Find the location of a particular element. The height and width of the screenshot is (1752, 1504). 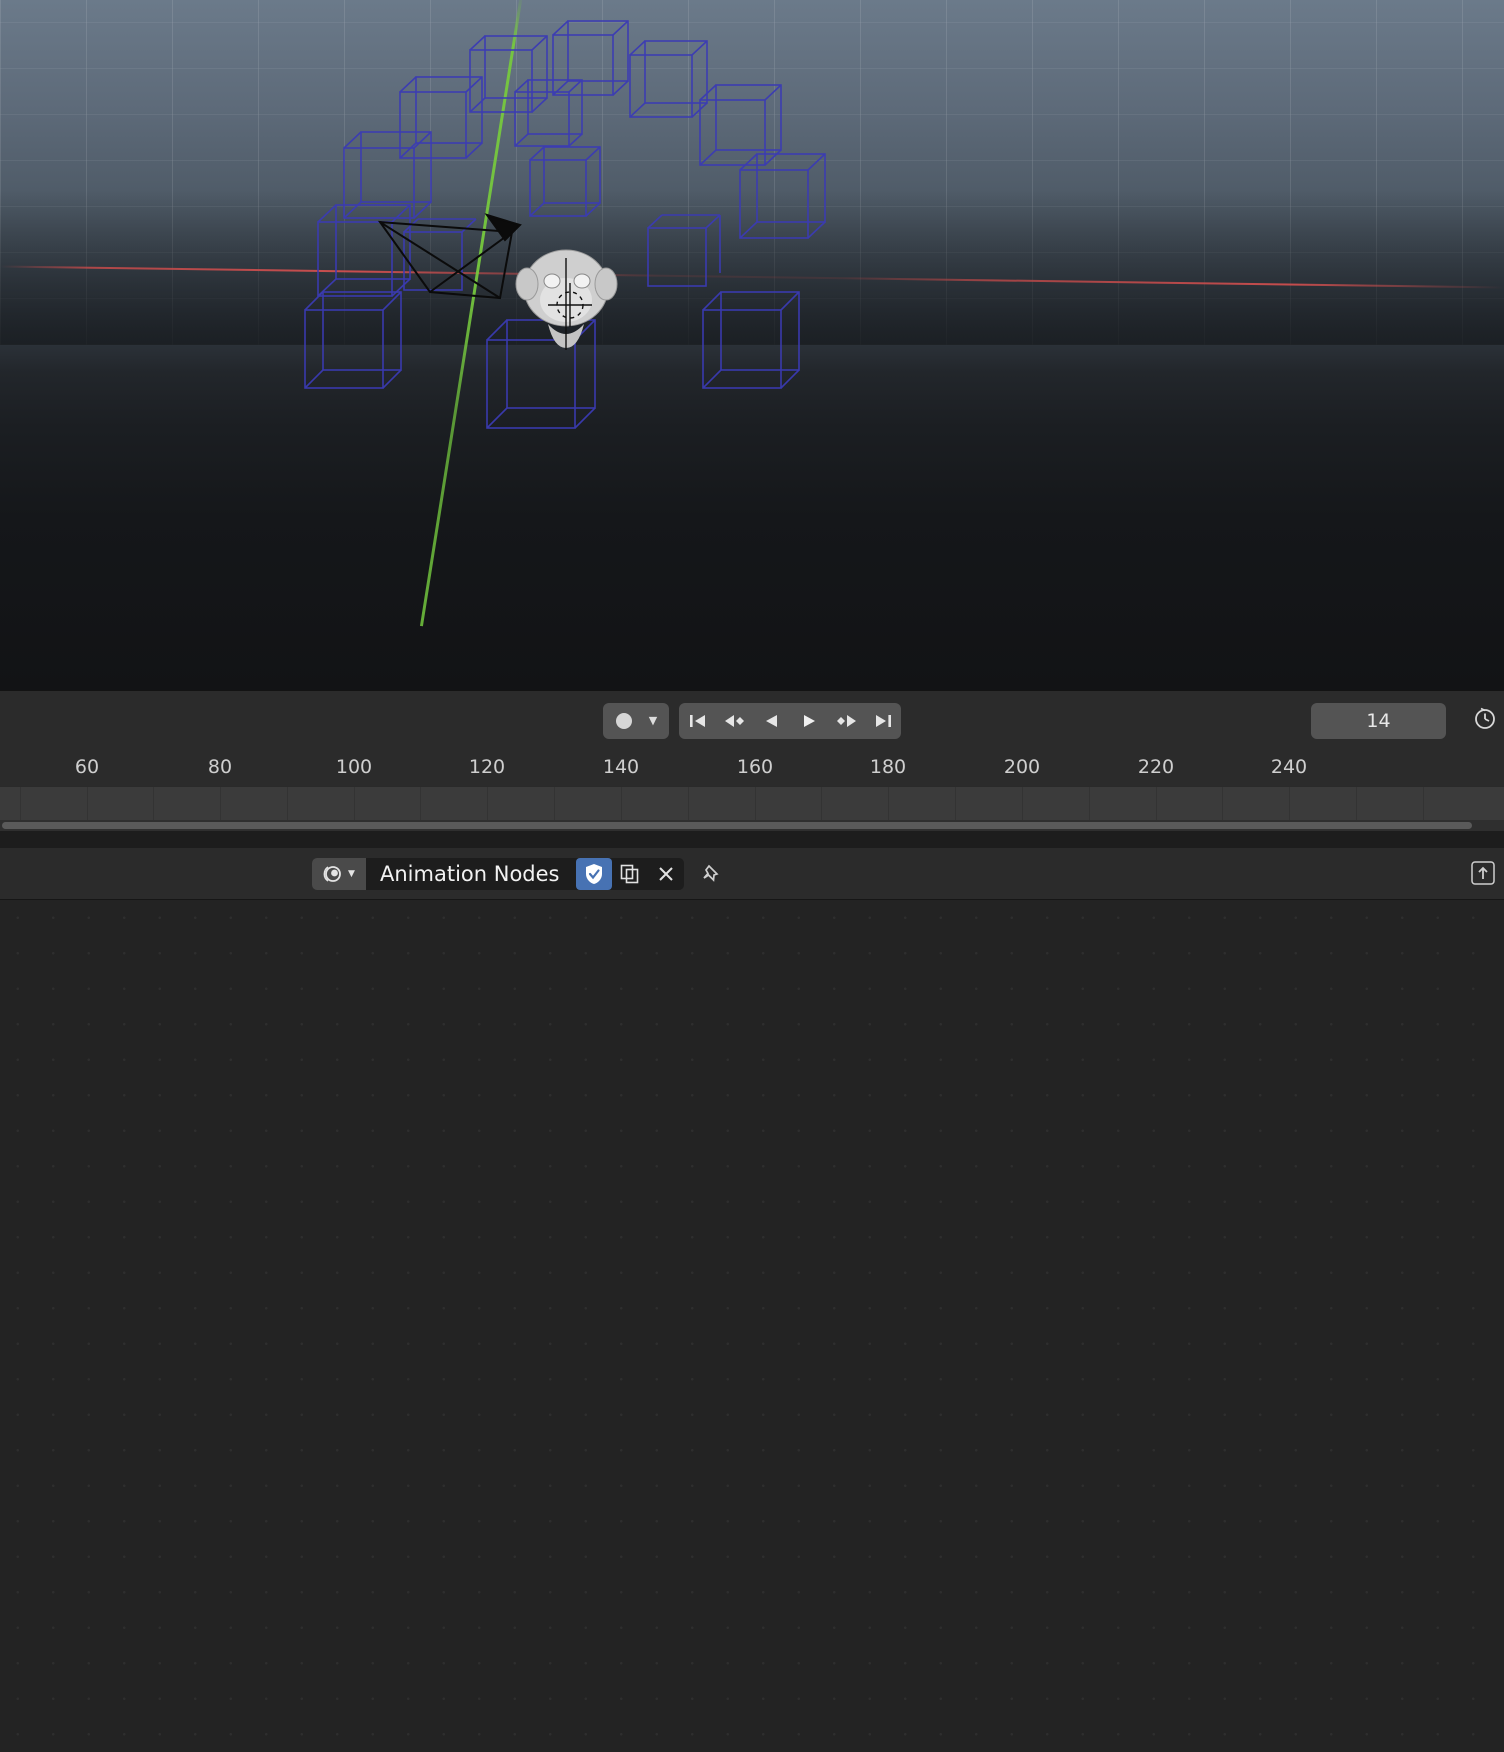

node-tree-name: Animation Nodes is located at coordinates (471, 874).